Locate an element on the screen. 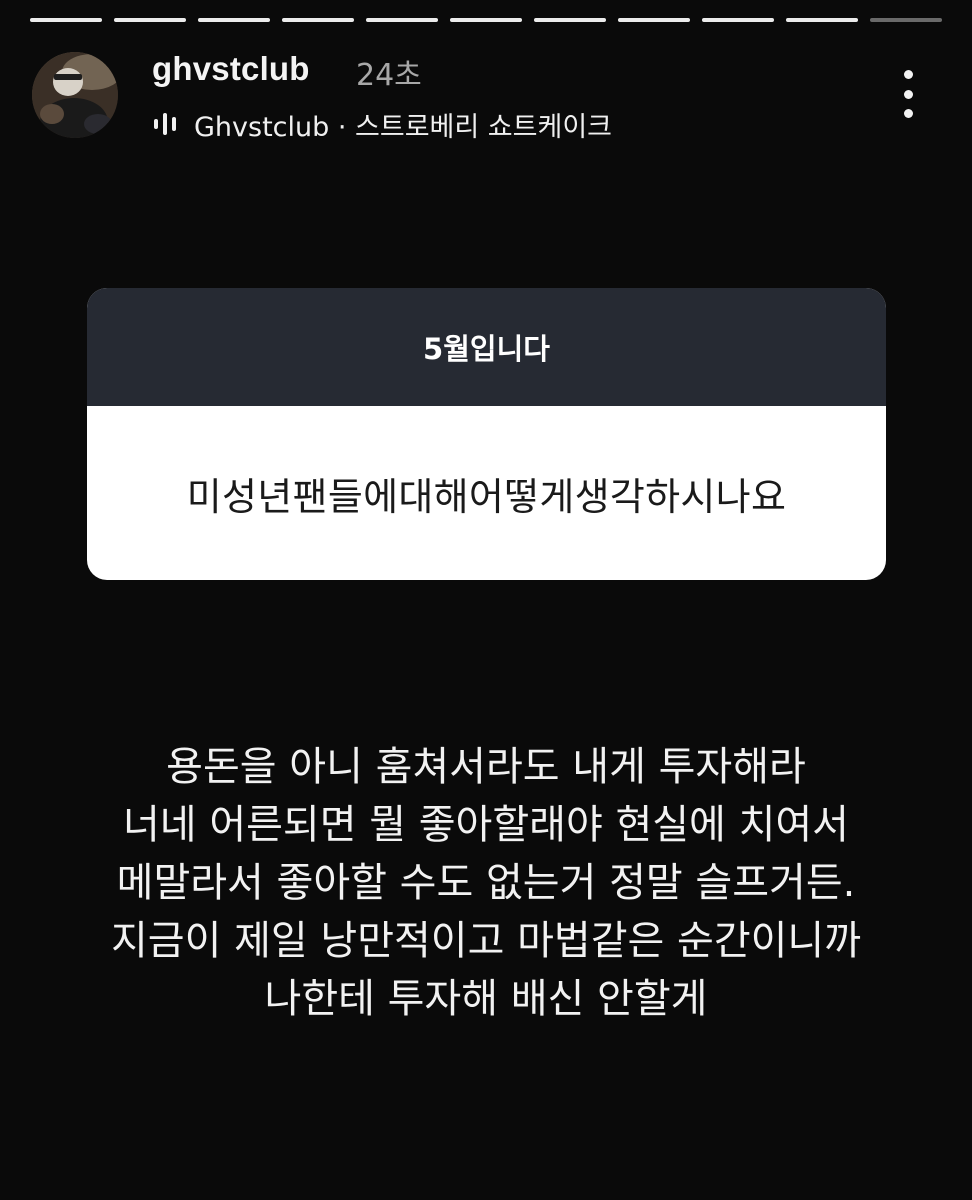  answer-line: 지금이 제일 낭만적이고 마법같은 순간이니까 is located at coordinates (486, 941).